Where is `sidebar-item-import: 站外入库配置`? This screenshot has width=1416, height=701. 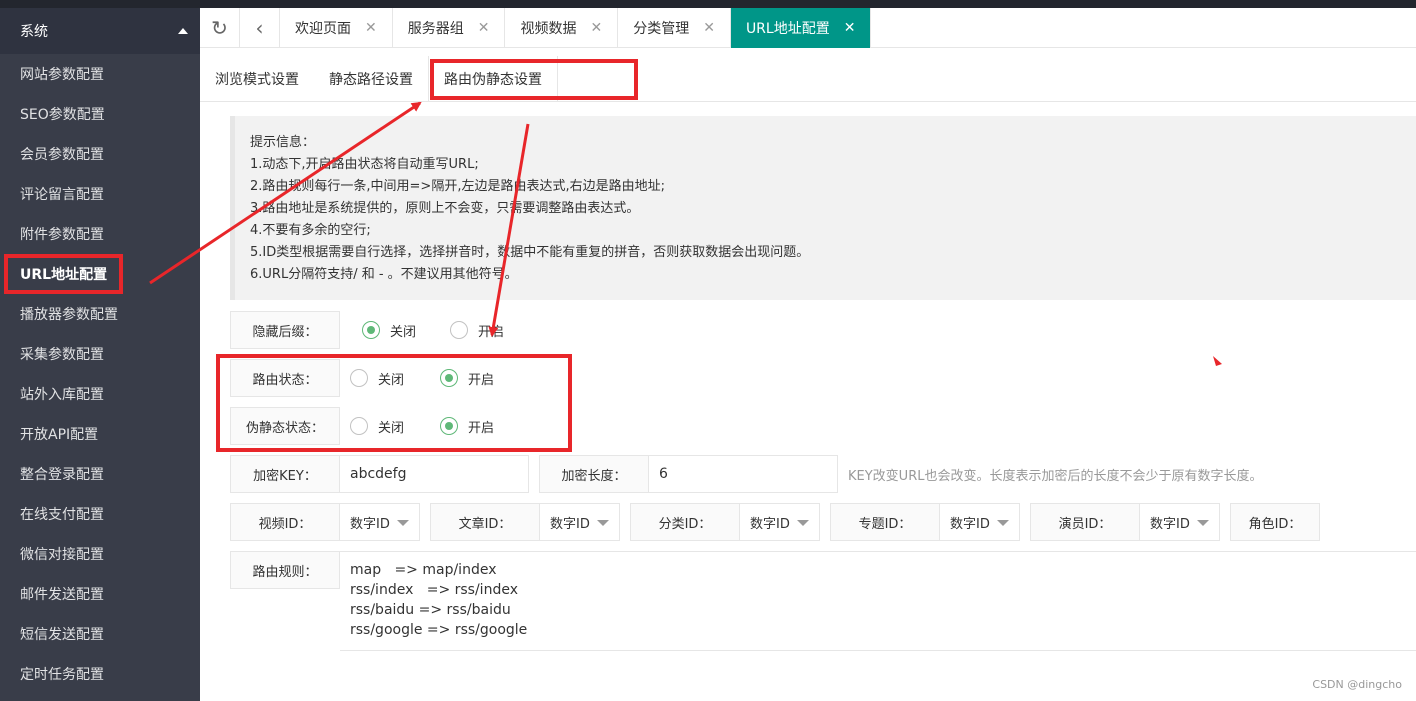 sidebar-item-import: 站外入库配置 is located at coordinates (100, 394).